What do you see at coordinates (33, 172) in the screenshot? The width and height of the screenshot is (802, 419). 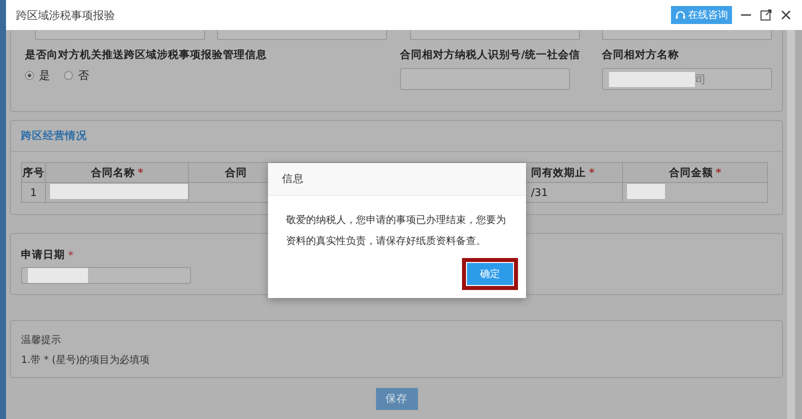 I see `column-header: 序号` at bounding box center [33, 172].